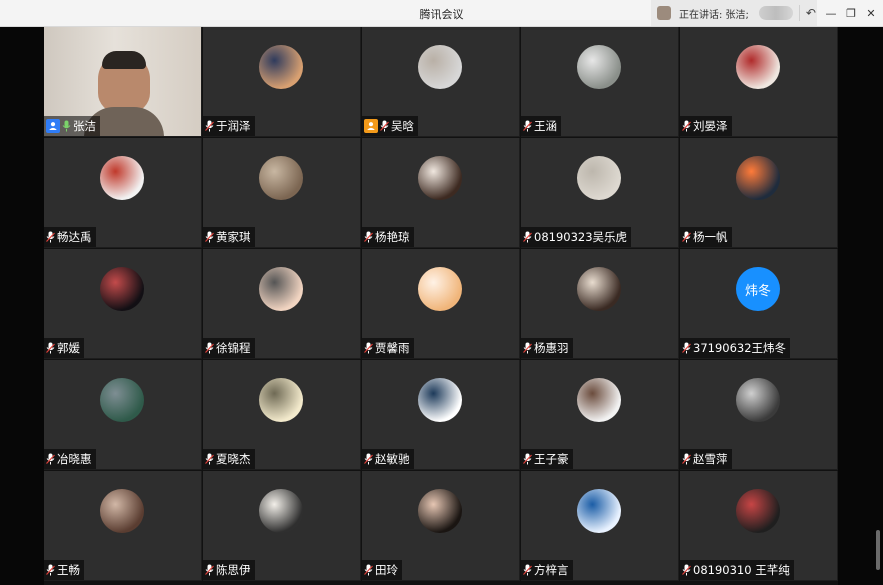  What do you see at coordinates (740, 348) in the screenshot?
I see `participant-name: 37190632王炜冬` at bounding box center [740, 348].